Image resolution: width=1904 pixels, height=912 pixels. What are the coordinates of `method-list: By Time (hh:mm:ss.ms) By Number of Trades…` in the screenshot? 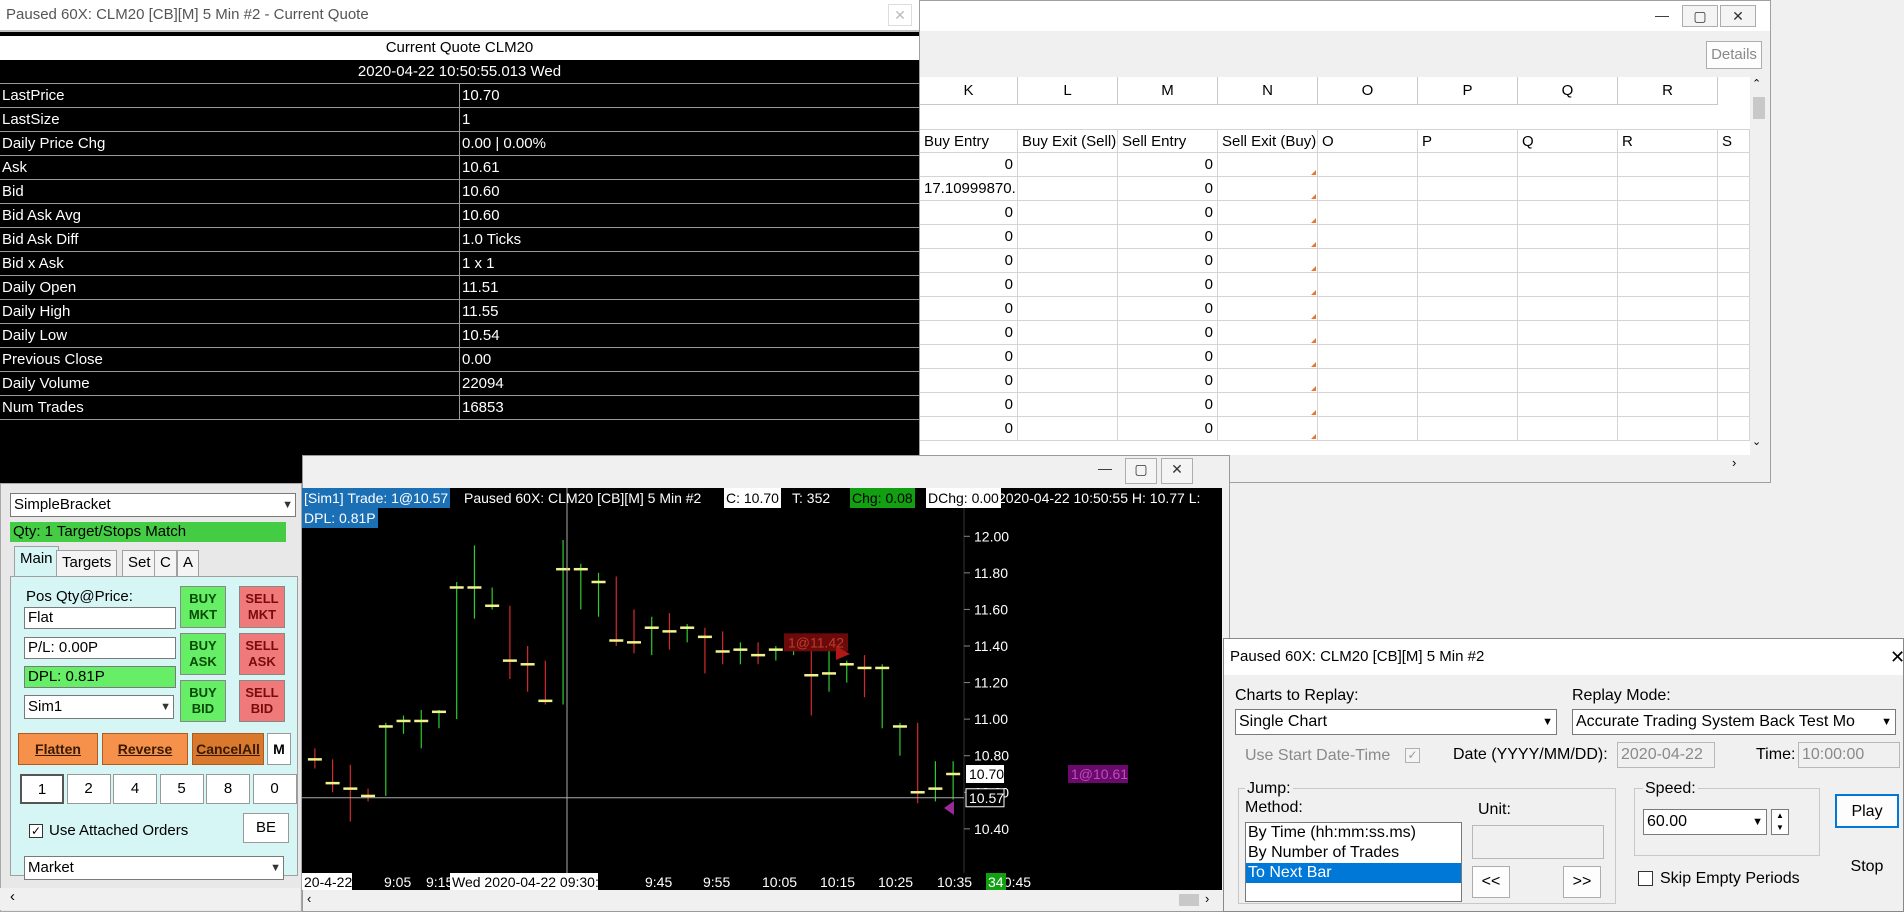 It's located at (1353, 862).